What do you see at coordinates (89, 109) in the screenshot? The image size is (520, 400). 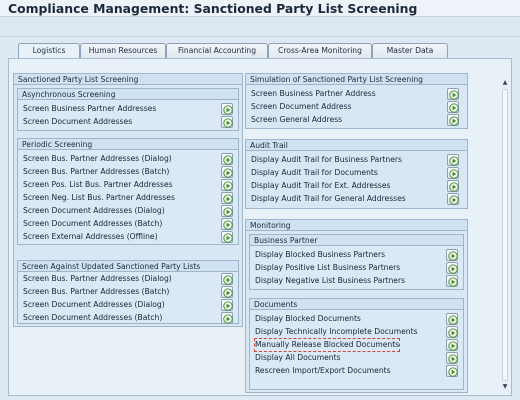 I see `link-screen-business-partner-addresses: Screen Business Partner Addresses` at bounding box center [89, 109].